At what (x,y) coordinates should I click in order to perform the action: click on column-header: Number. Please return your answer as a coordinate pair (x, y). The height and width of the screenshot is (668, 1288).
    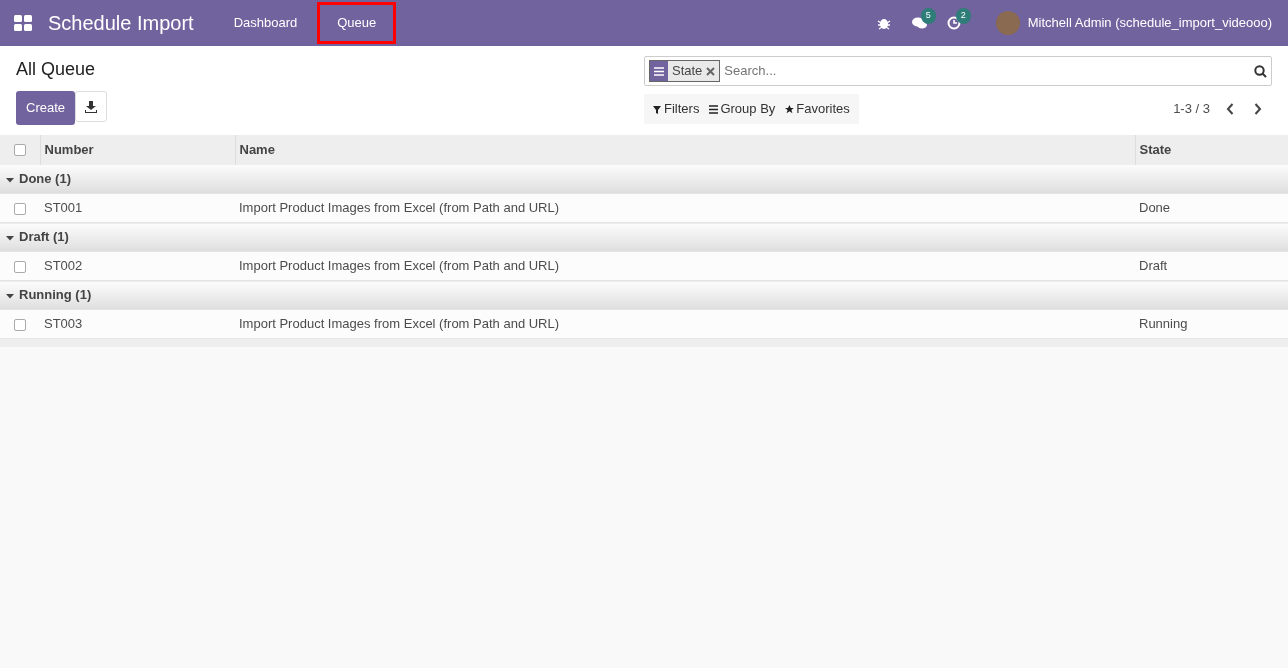
    Looking at the image, I should click on (137, 149).